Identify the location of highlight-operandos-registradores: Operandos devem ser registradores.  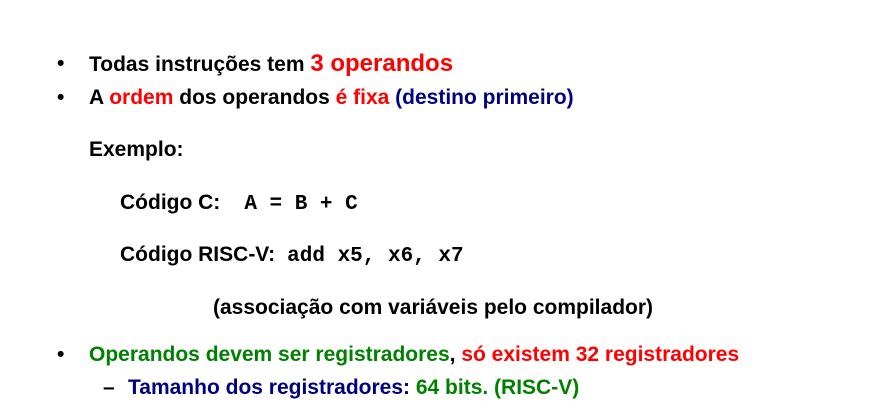
(269, 354).